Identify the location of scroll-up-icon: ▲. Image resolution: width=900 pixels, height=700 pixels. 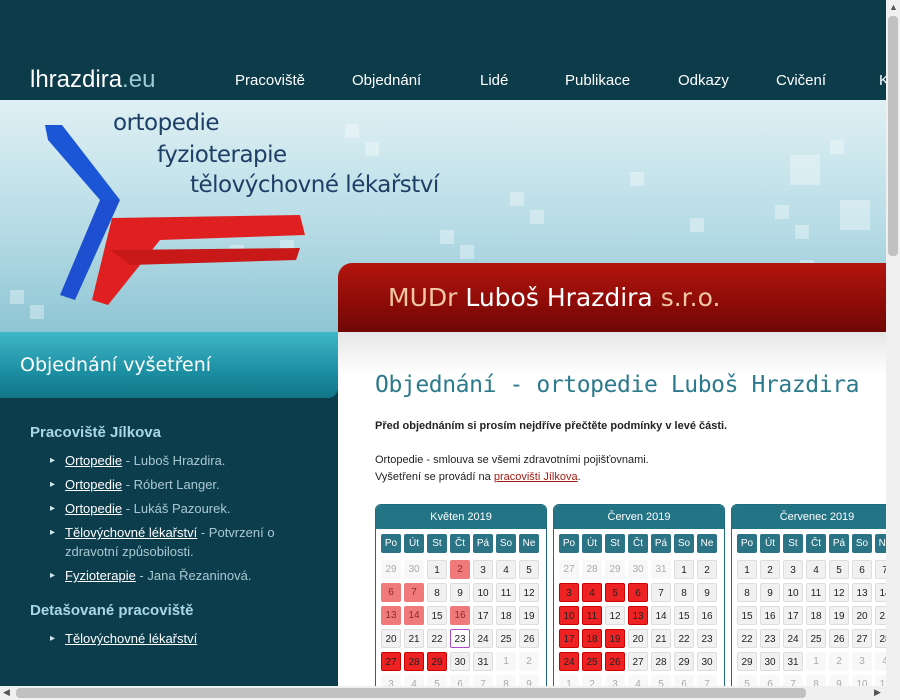
(893, 7).